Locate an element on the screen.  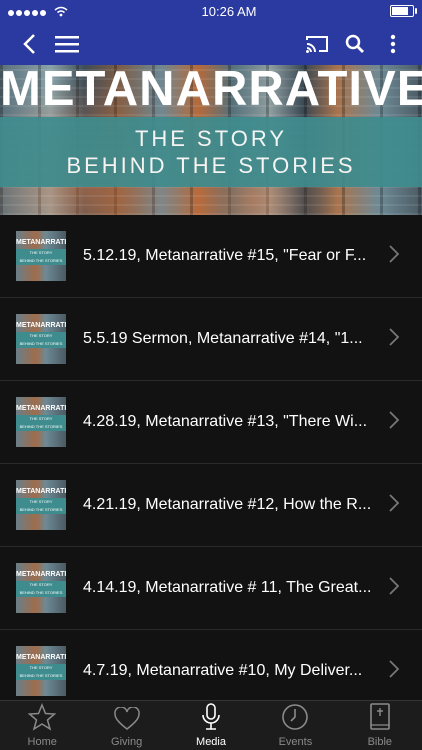
search-button is located at coordinates (355, 44).